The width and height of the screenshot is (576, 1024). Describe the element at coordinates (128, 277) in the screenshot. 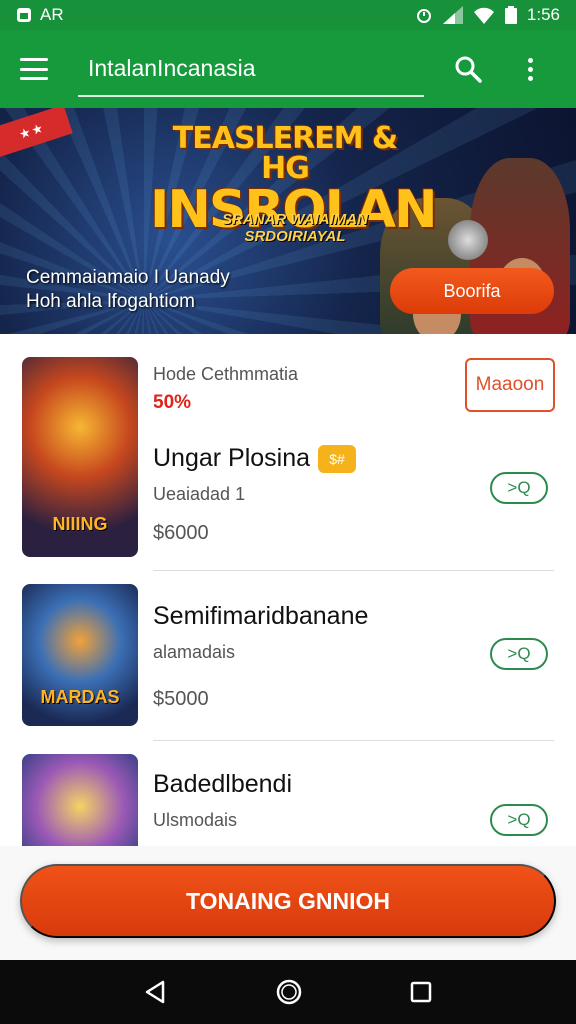

I see `banner-caption-line1: Cemmaiamaio I Uanady` at that location.